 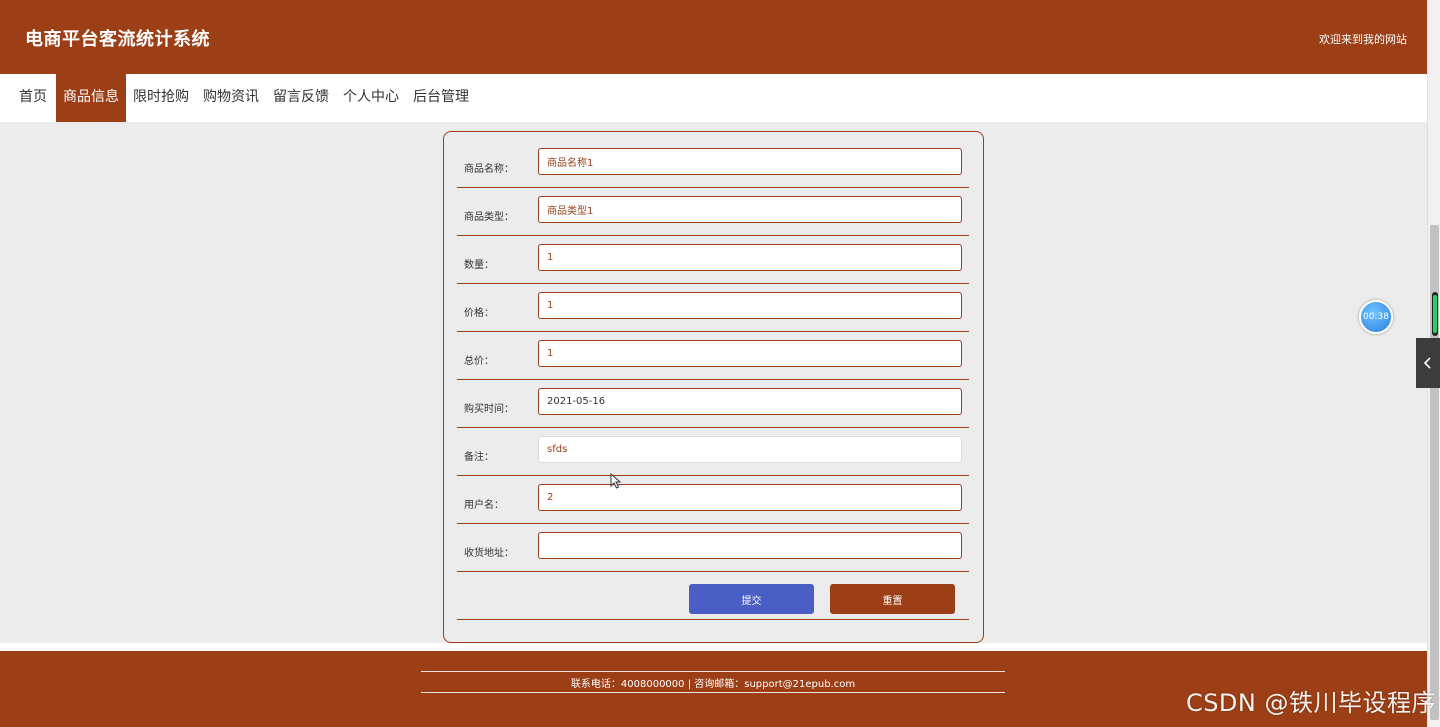 What do you see at coordinates (479, 265) in the screenshot?
I see `quantity-label: 数量：` at bounding box center [479, 265].